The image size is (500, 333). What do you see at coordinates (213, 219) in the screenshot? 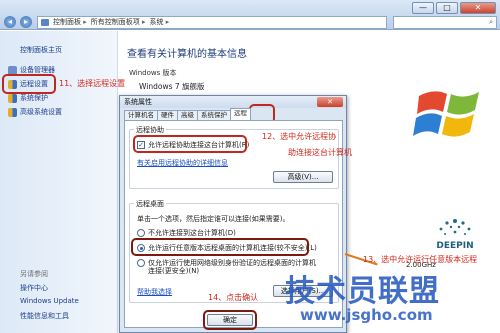
I see `remote-desktop-hint: 单击一个选项，然后指定谁可以连接(如果需要)。` at bounding box center [213, 219].